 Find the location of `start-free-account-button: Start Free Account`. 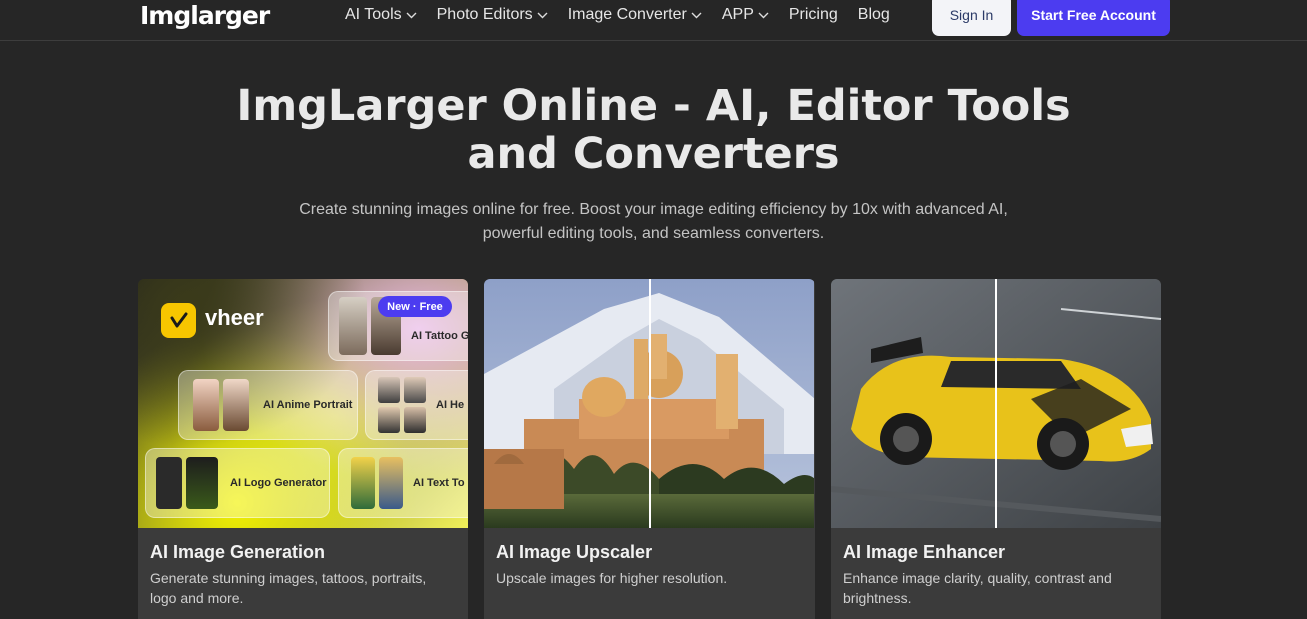

start-free-account-button: Start Free Account is located at coordinates (1093, 18).